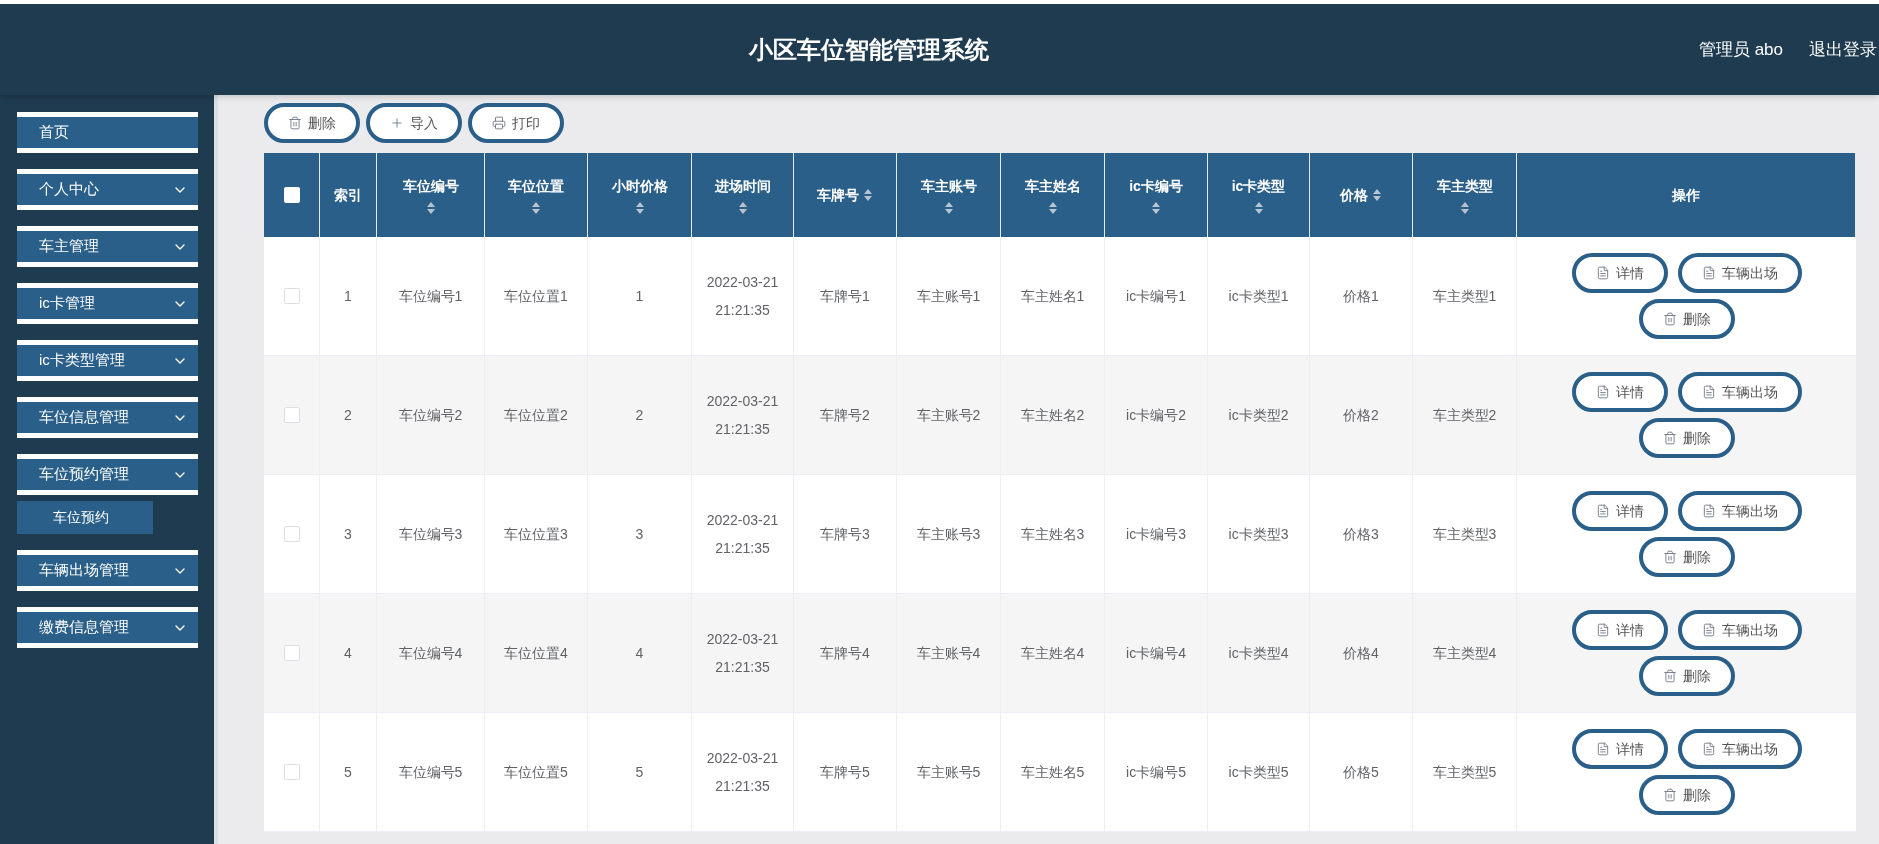 The width and height of the screenshot is (1879, 844). What do you see at coordinates (1258, 415) in the screenshot?
I see `table-cell-text: ic卡类型2` at bounding box center [1258, 415].